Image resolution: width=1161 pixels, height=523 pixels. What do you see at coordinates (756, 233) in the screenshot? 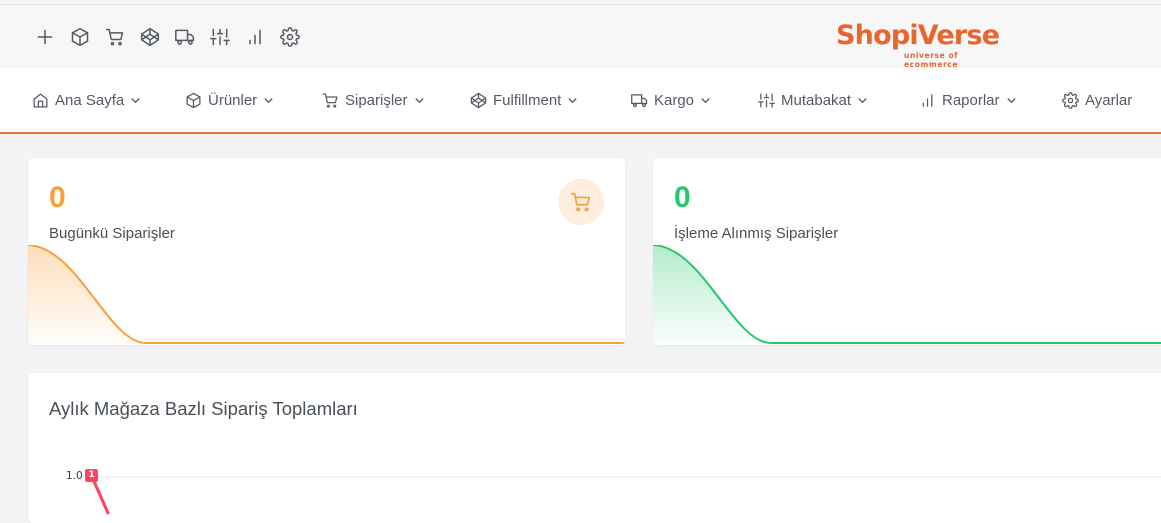
I see `stat-label: İşleme Alınmış Siparişler` at bounding box center [756, 233].